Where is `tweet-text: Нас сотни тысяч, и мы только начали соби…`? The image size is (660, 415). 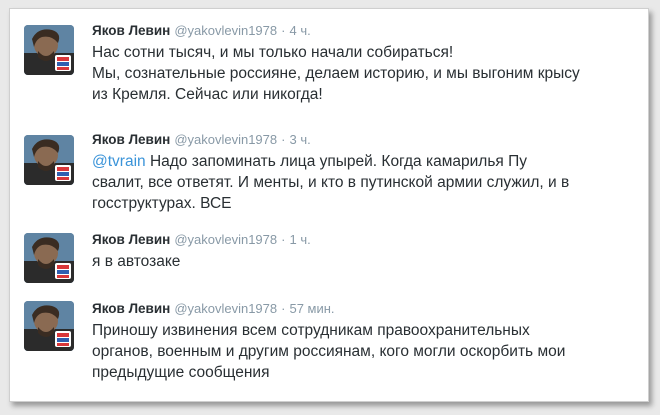 tweet-text: Нас сотни тысяч, и мы только начали соби… is located at coordinates (361, 73).